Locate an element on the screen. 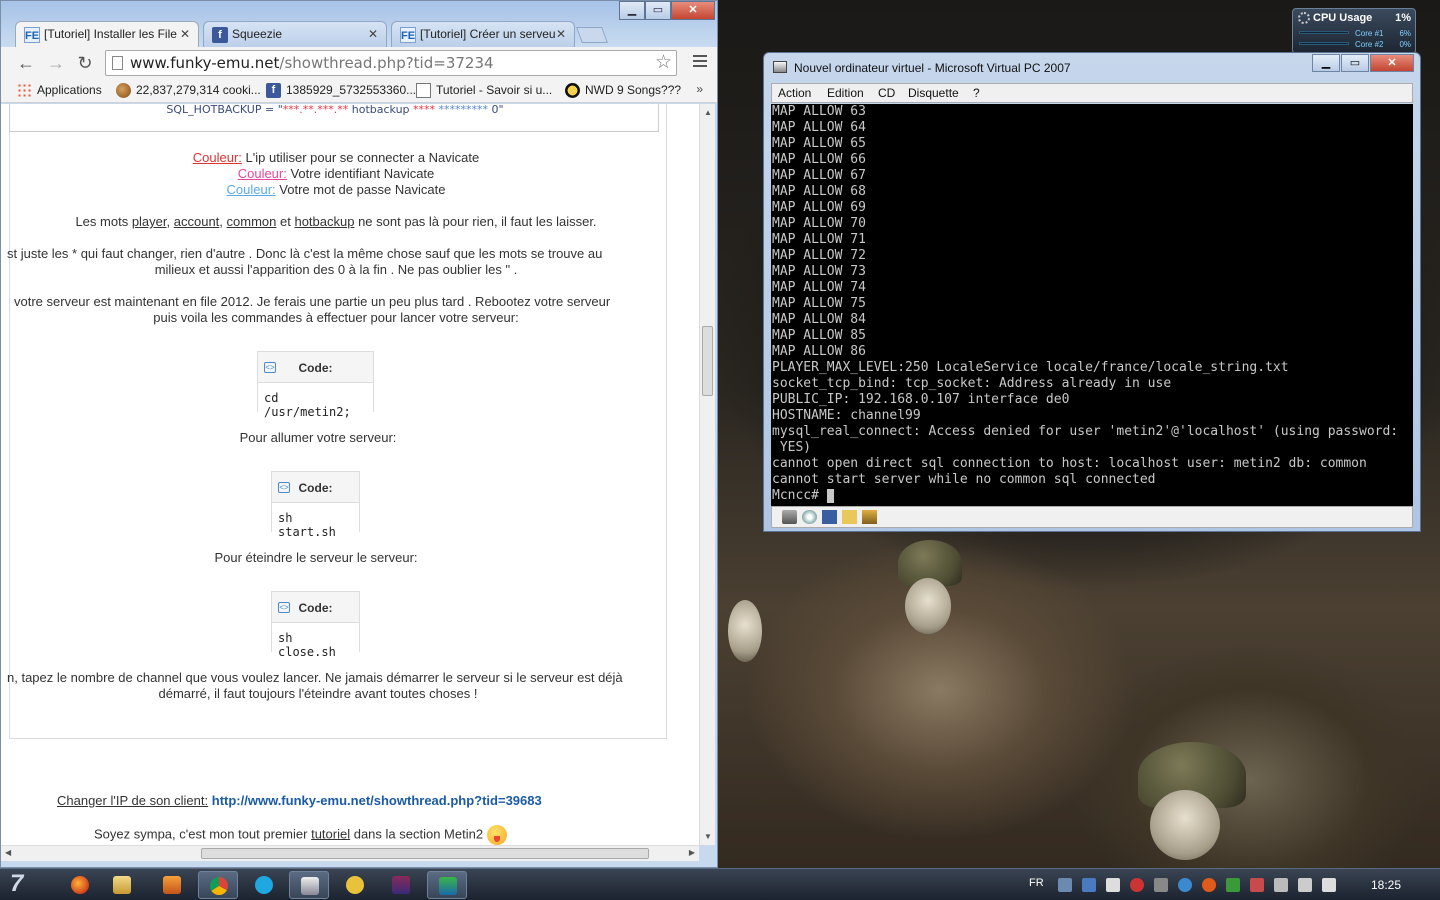  tab-label: [Tutoriel] Créer un serveu is located at coordinates (488, 34).